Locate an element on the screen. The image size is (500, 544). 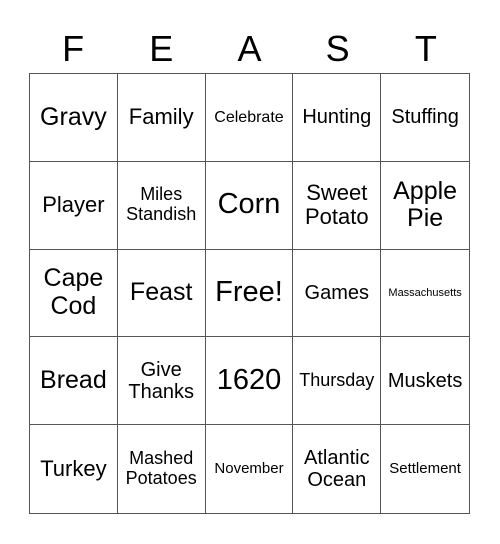
header-letter: A is located at coordinates (249, 48).